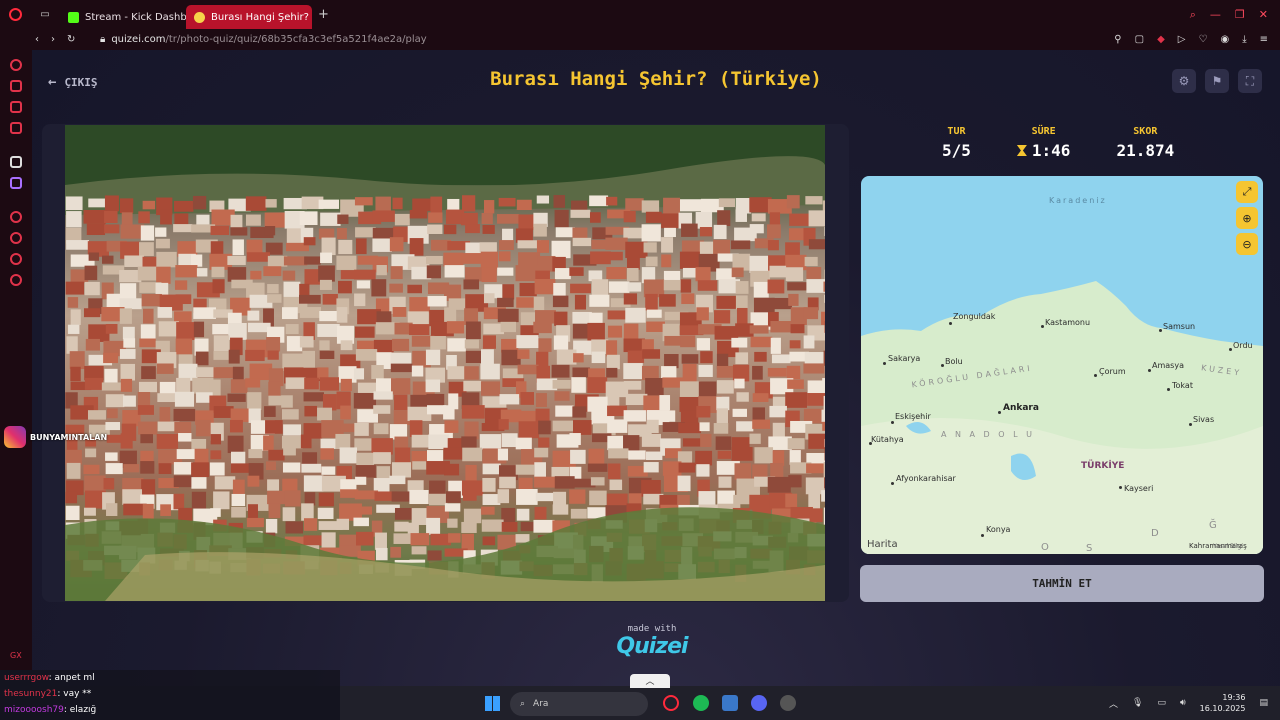  Describe the element at coordinates (956, 150) in the screenshot. I see `round-value: 5/5` at that location.